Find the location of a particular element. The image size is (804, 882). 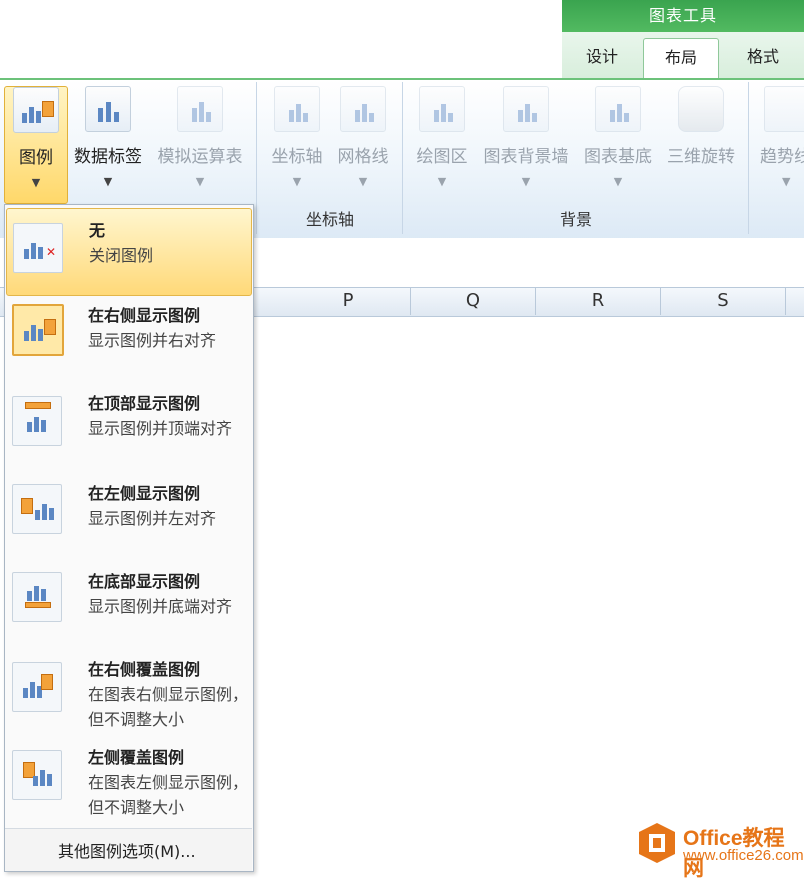

plot-area-icon is located at coordinates (442, 109).